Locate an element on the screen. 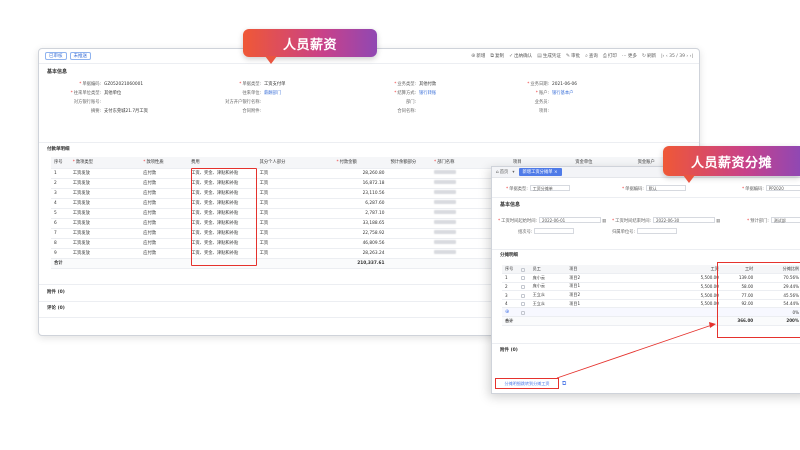 The image size is (800, 450). annotation-arrow is located at coordinates (636, 350).